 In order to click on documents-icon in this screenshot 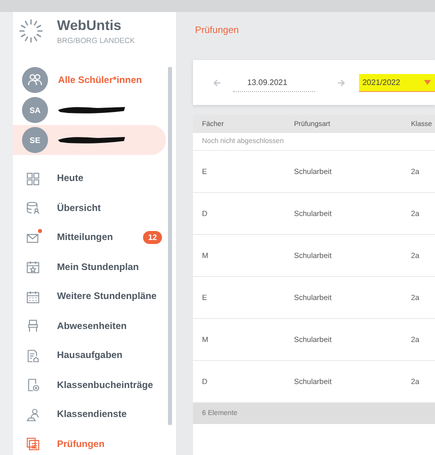, I will do `click(33, 444)`.